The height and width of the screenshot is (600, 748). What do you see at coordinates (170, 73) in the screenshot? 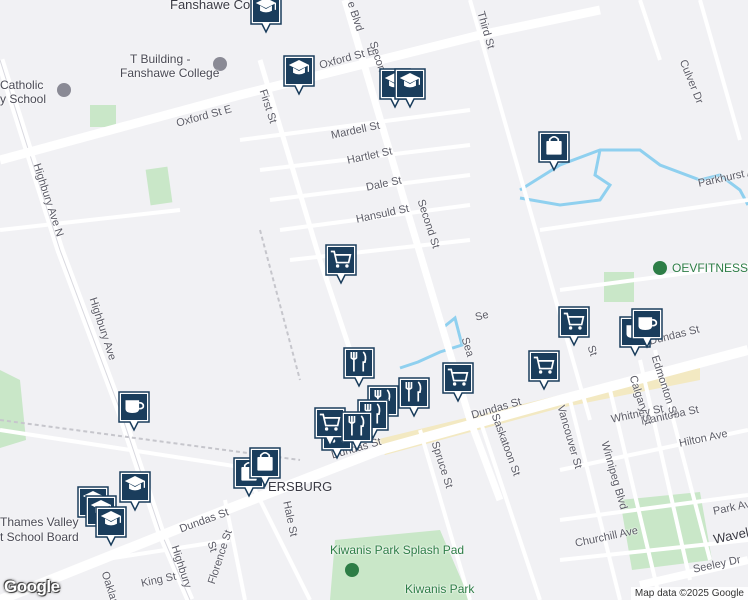
I see `place-label: Fanshawe College` at bounding box center [170, 73].